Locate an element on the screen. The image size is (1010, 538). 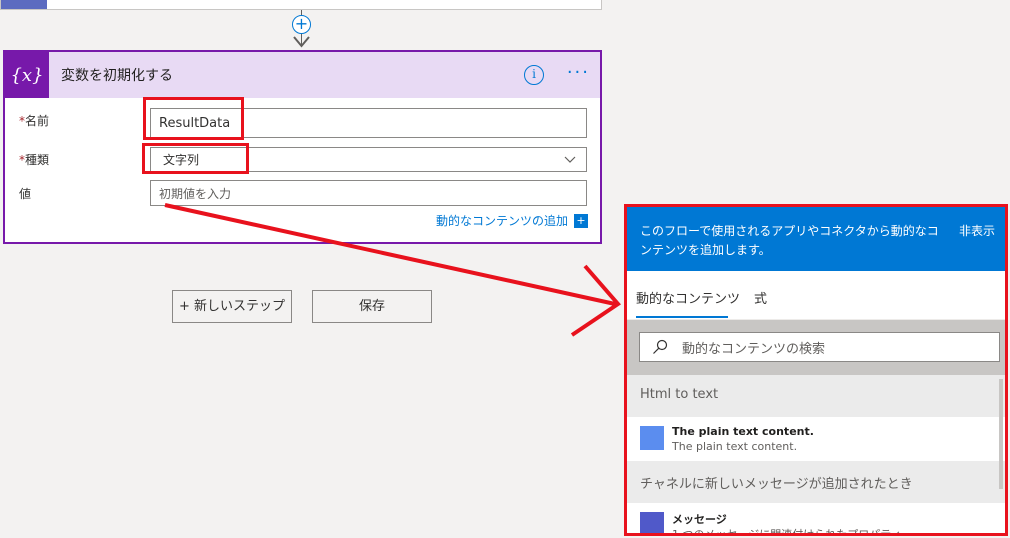
item-subtitle: The plain text content. is located at coordinates (735, 446).